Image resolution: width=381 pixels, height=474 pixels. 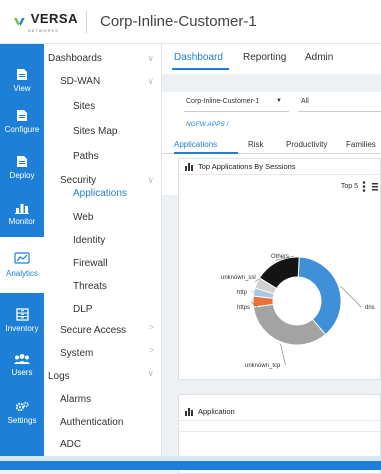 I want to click on menu-web: Web, so click(x=103, y=216).